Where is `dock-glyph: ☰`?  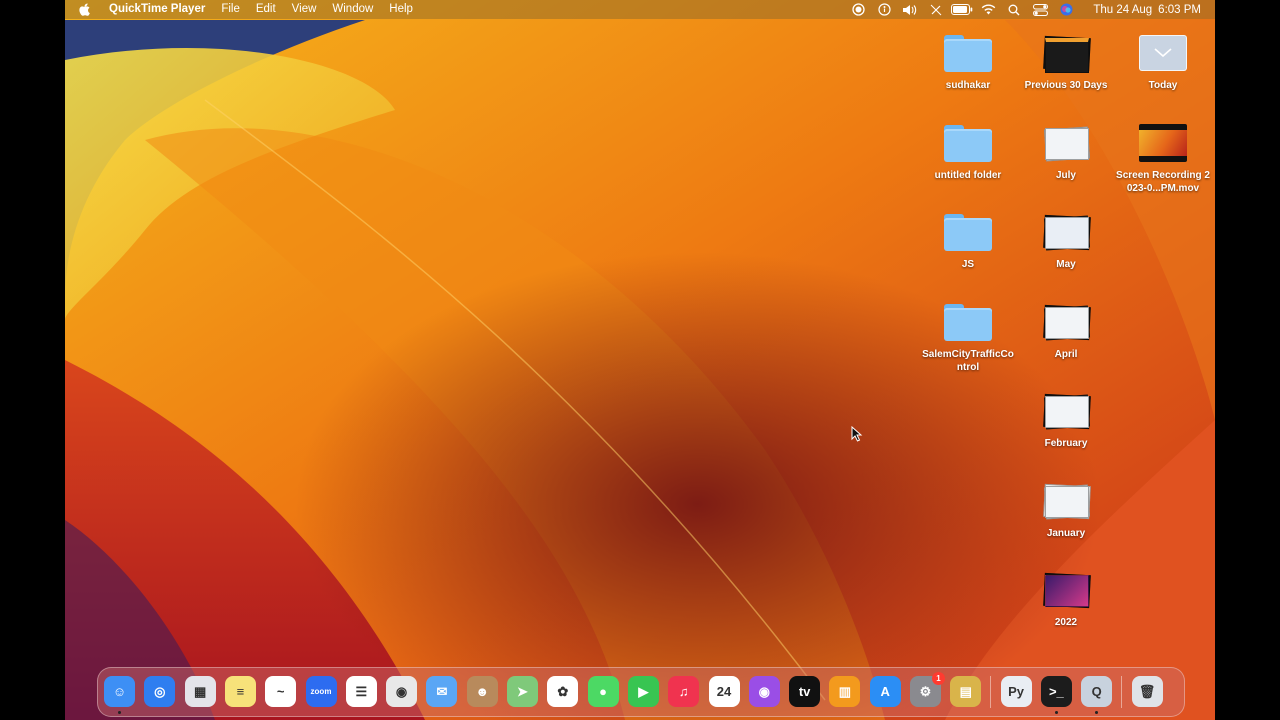
dock-glyph: ☰ is located at coordinates (361, 691).